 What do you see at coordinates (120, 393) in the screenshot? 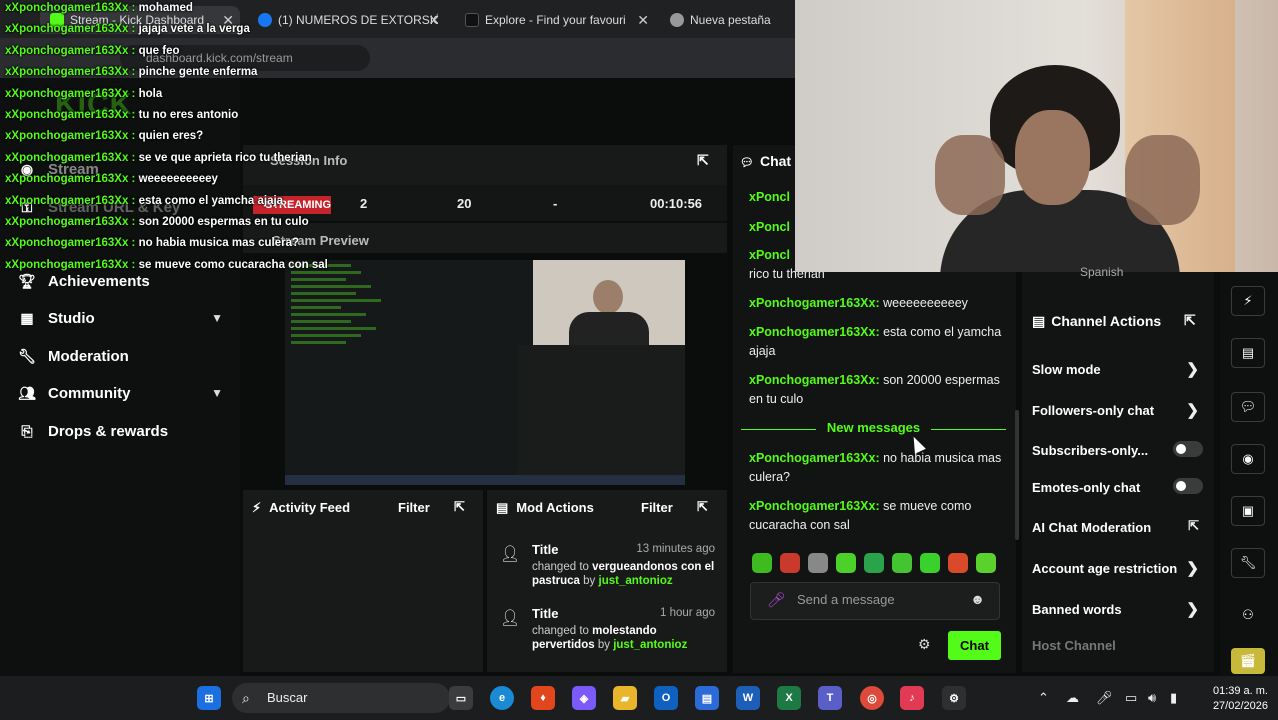
I see `sidebar-item-community: 👥︎ Community ▼` at bounding box center [120, 393].